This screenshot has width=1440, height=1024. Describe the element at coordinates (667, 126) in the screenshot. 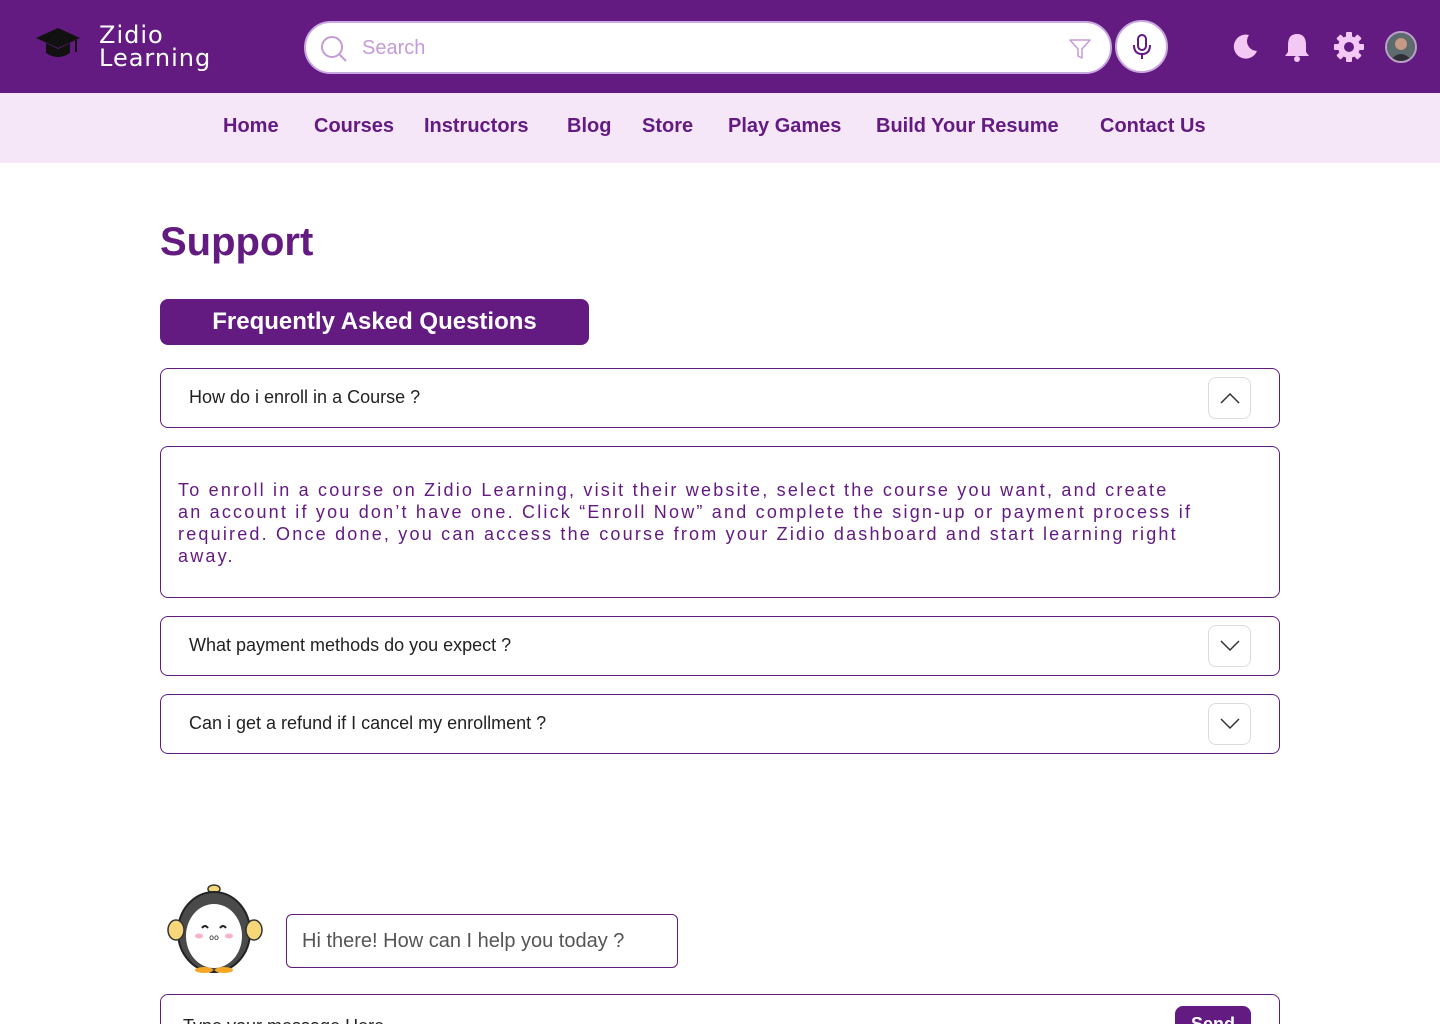

I see `nav-store: Store` at that location.